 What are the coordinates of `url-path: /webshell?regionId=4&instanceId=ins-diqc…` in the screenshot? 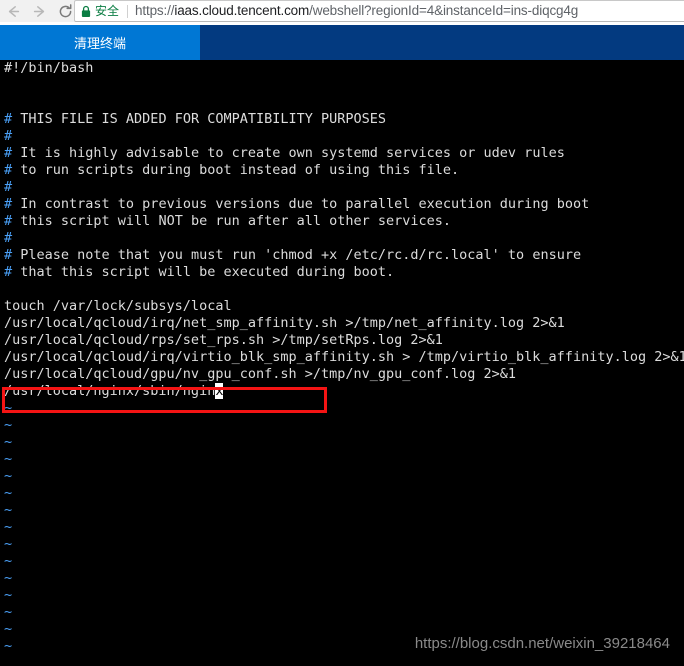 It's located at (444, 10).